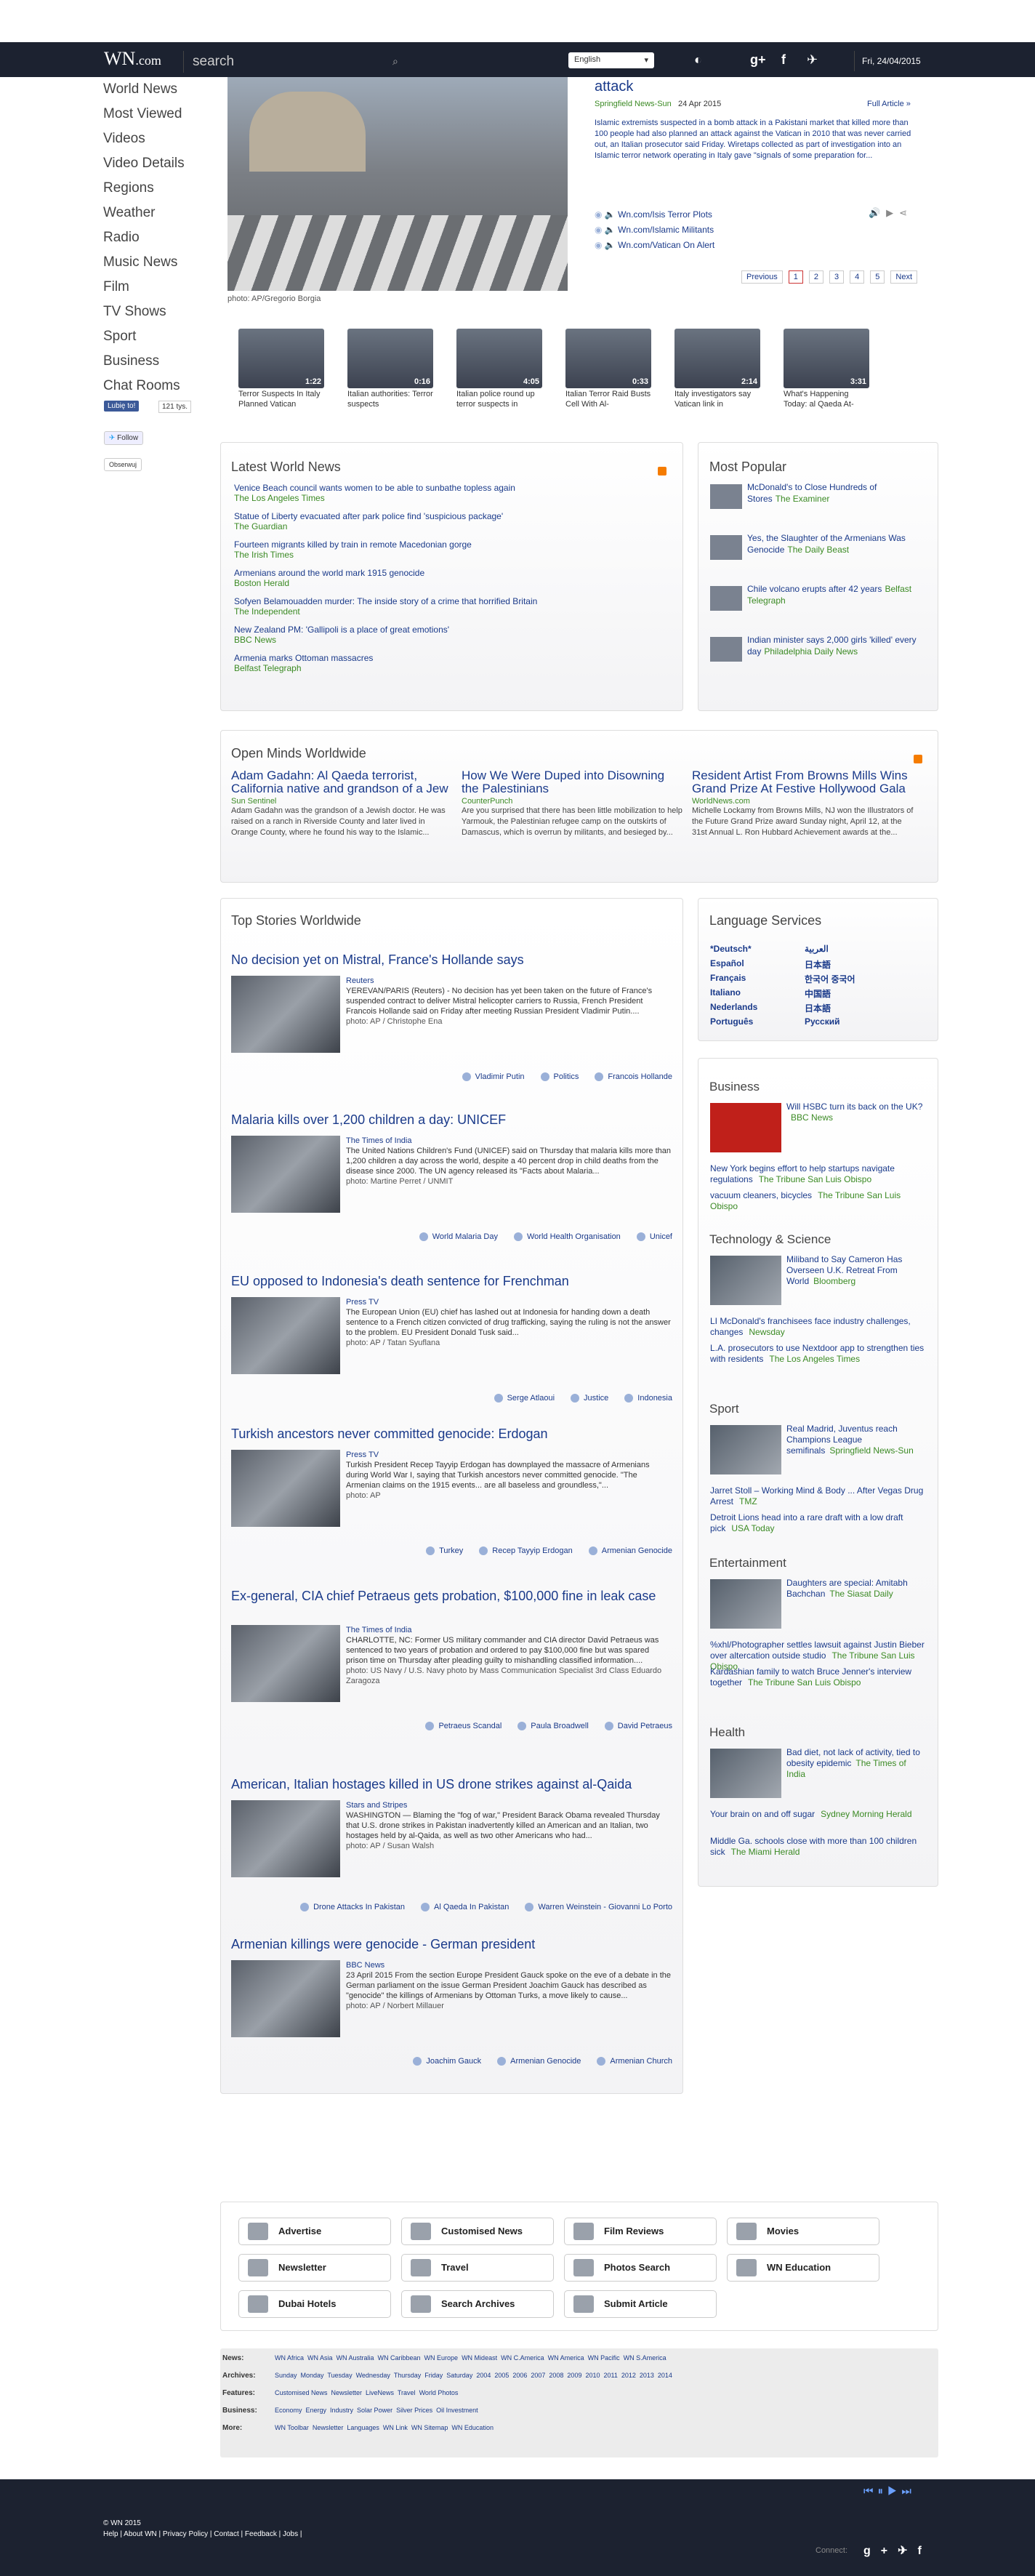 The height and width of the screenshot is (2576, 1035). Describe the element at coordinates (161, 140) in the screenshot. I see `nav-item-2: Videos` at that location.